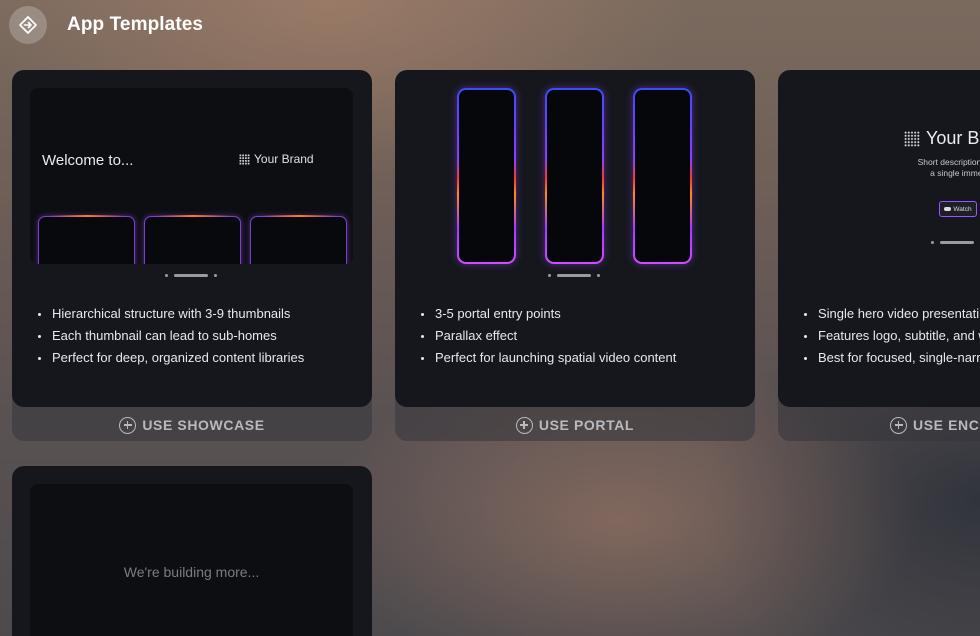 The image size is (980, 636). I want to click on showcase-preview: Welcome to... Your Brand, so click(191, 176).